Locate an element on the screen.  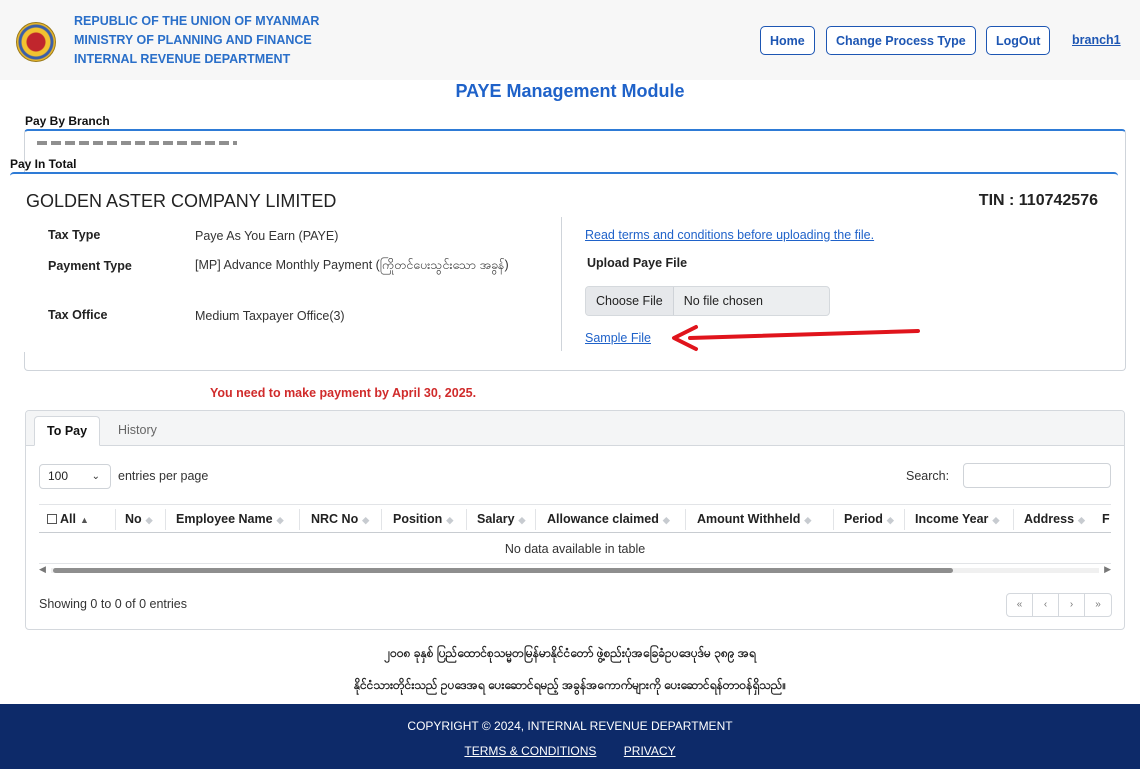
entries-label: entries per page is located at coordinates (163, 476).